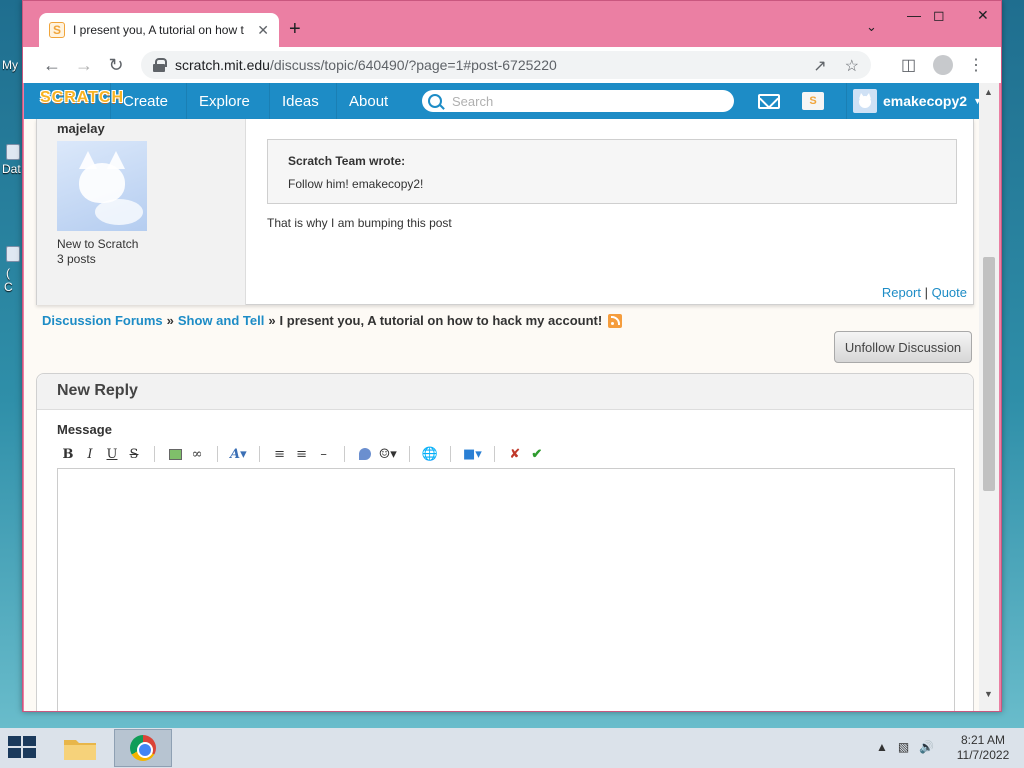 The width and height of the screenshot is (1024, 768). What do you see at coordinates (263, 30) in the screenshot?
I see `close-tab-icon: ✕` at bounding box center [263, 30].